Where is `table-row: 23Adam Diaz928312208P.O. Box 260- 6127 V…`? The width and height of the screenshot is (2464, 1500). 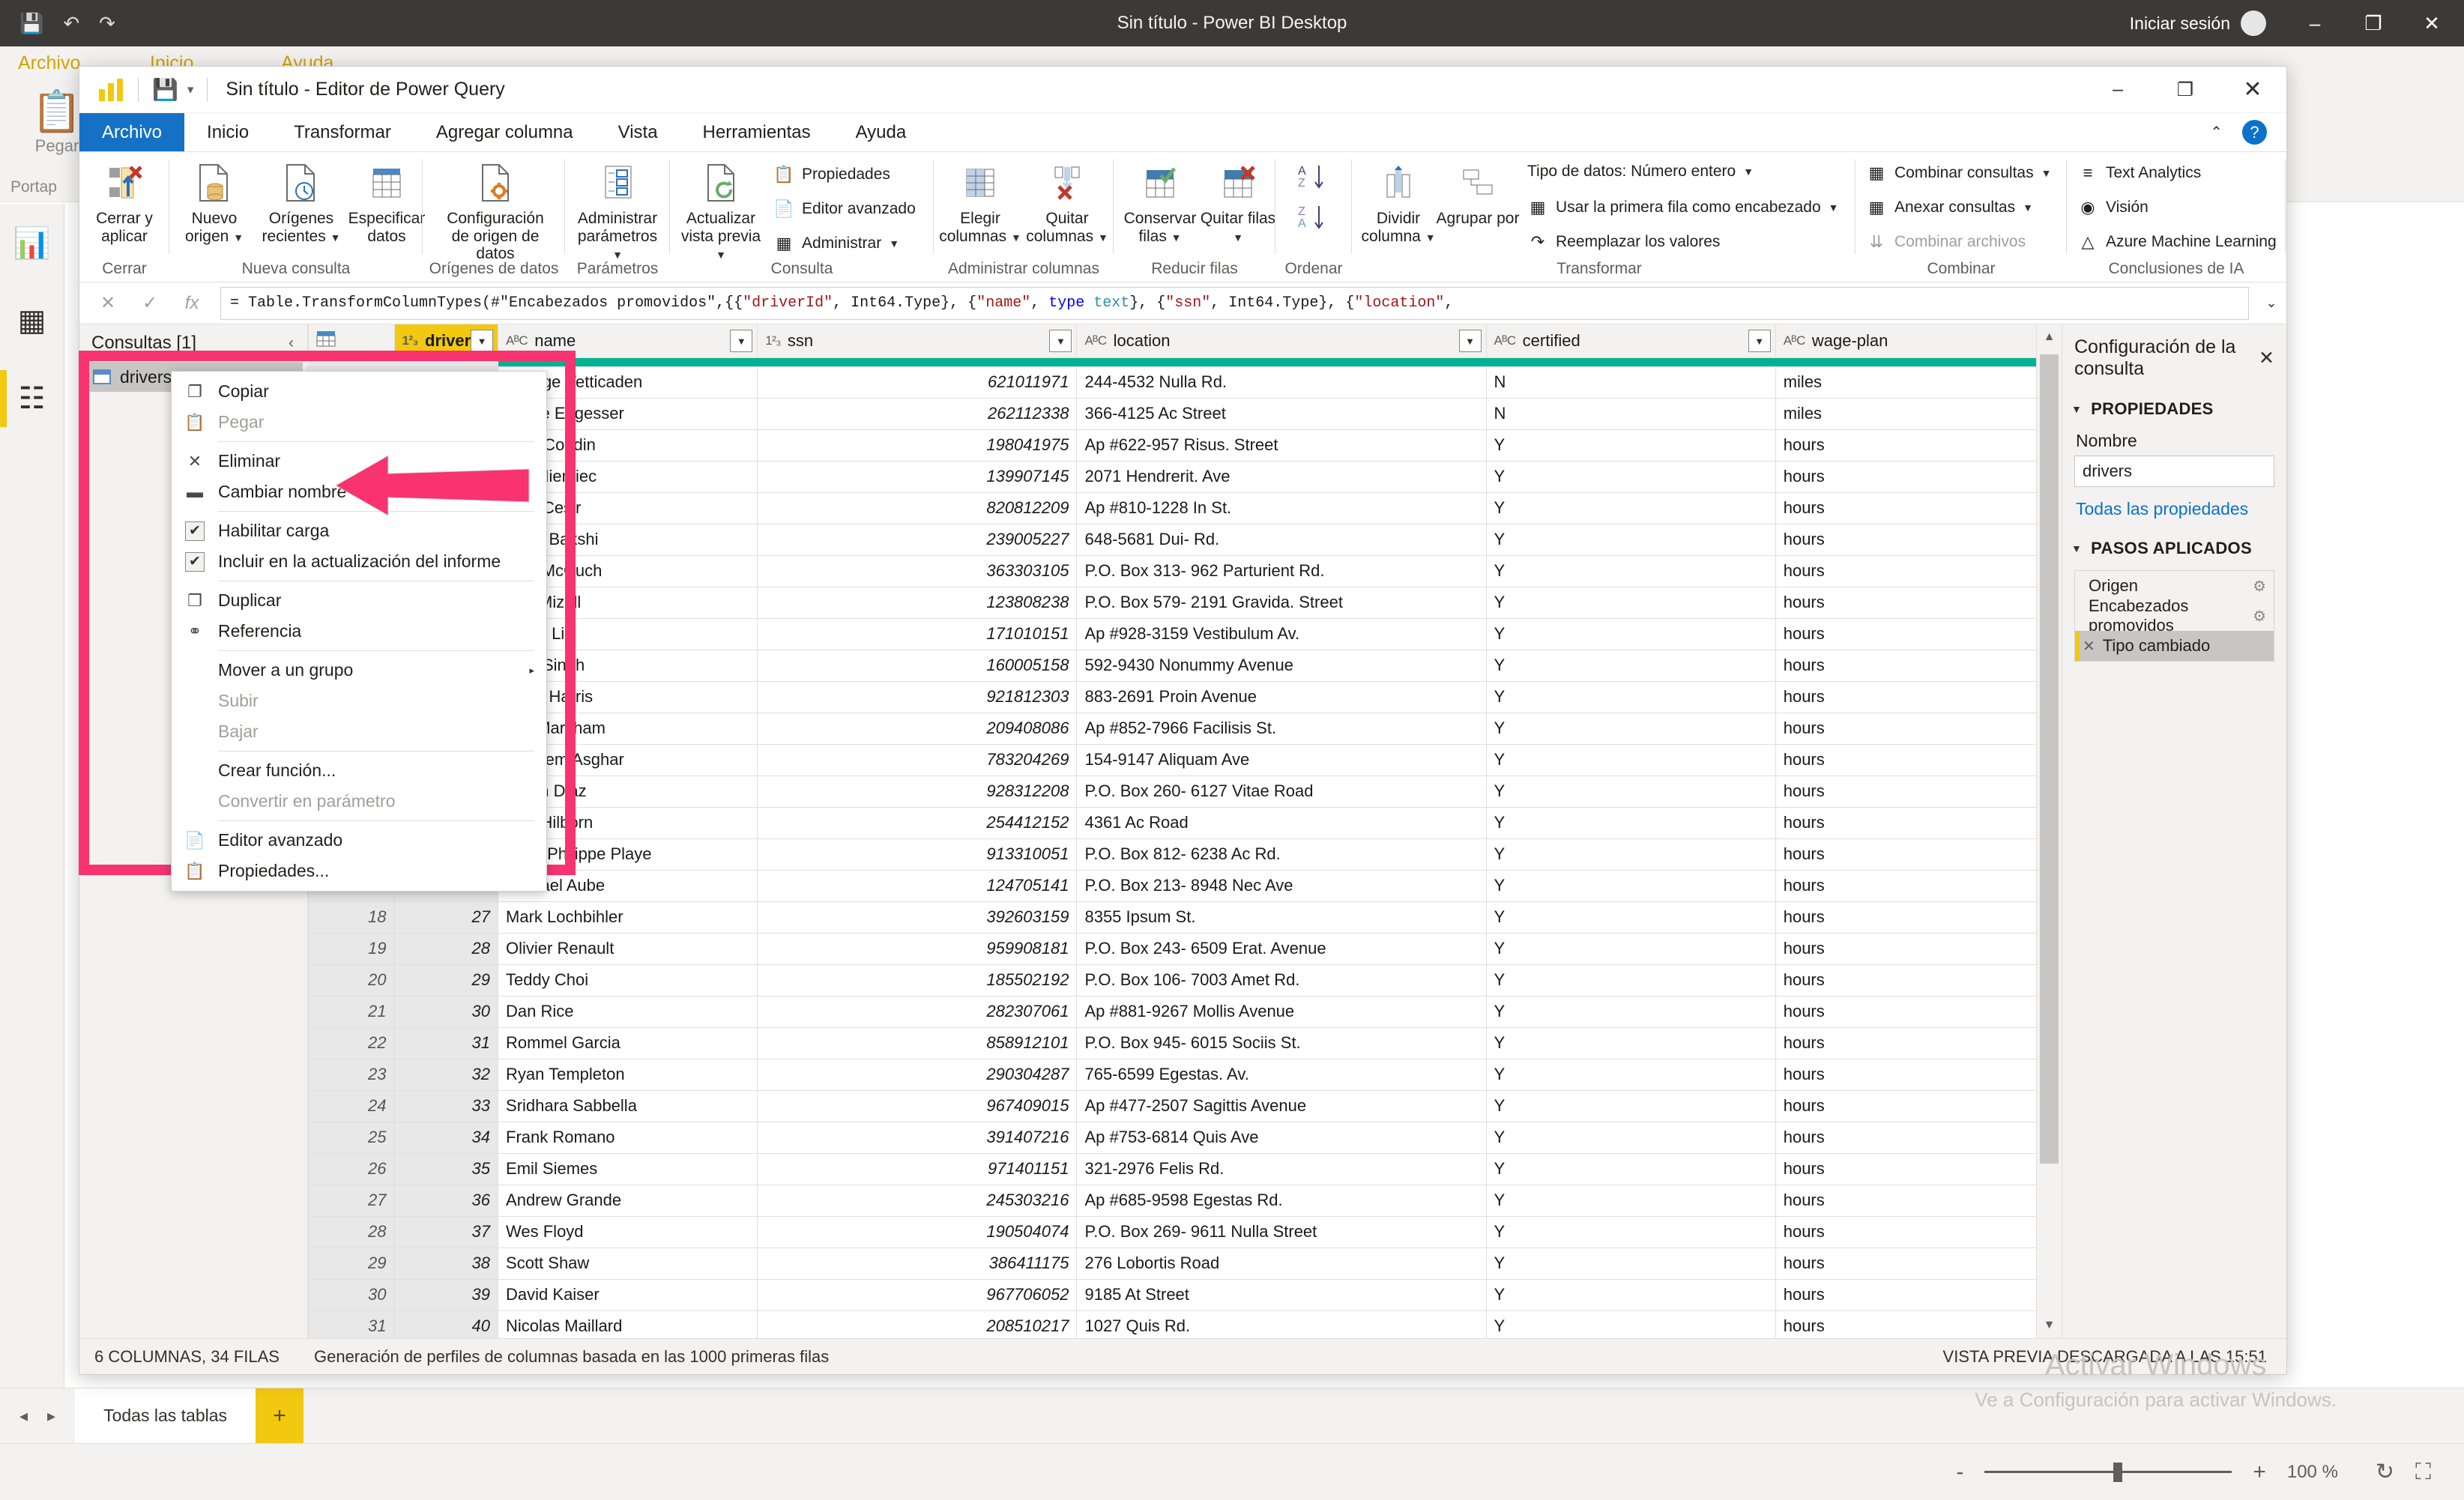
table-row: 23Adam Diaz928312208P.O. Box 260- 6127 V… is located at coordinates (1185, 792).